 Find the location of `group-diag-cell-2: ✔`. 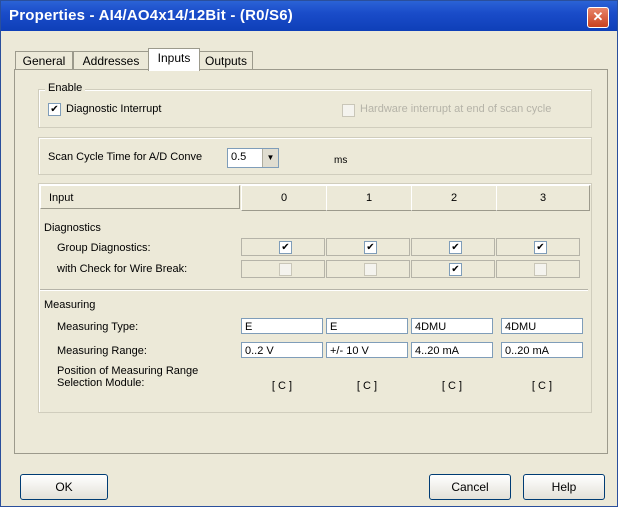

group-diag-cell-2: ✔ is located at coordinates (453, 247).